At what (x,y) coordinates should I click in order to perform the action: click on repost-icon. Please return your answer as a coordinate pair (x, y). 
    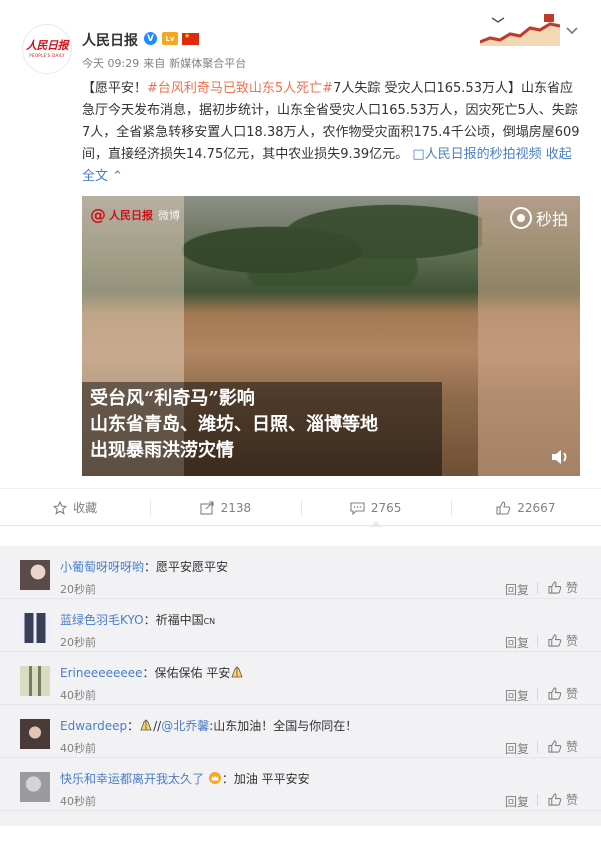
    Looking at the image, I should click on (207, 507).